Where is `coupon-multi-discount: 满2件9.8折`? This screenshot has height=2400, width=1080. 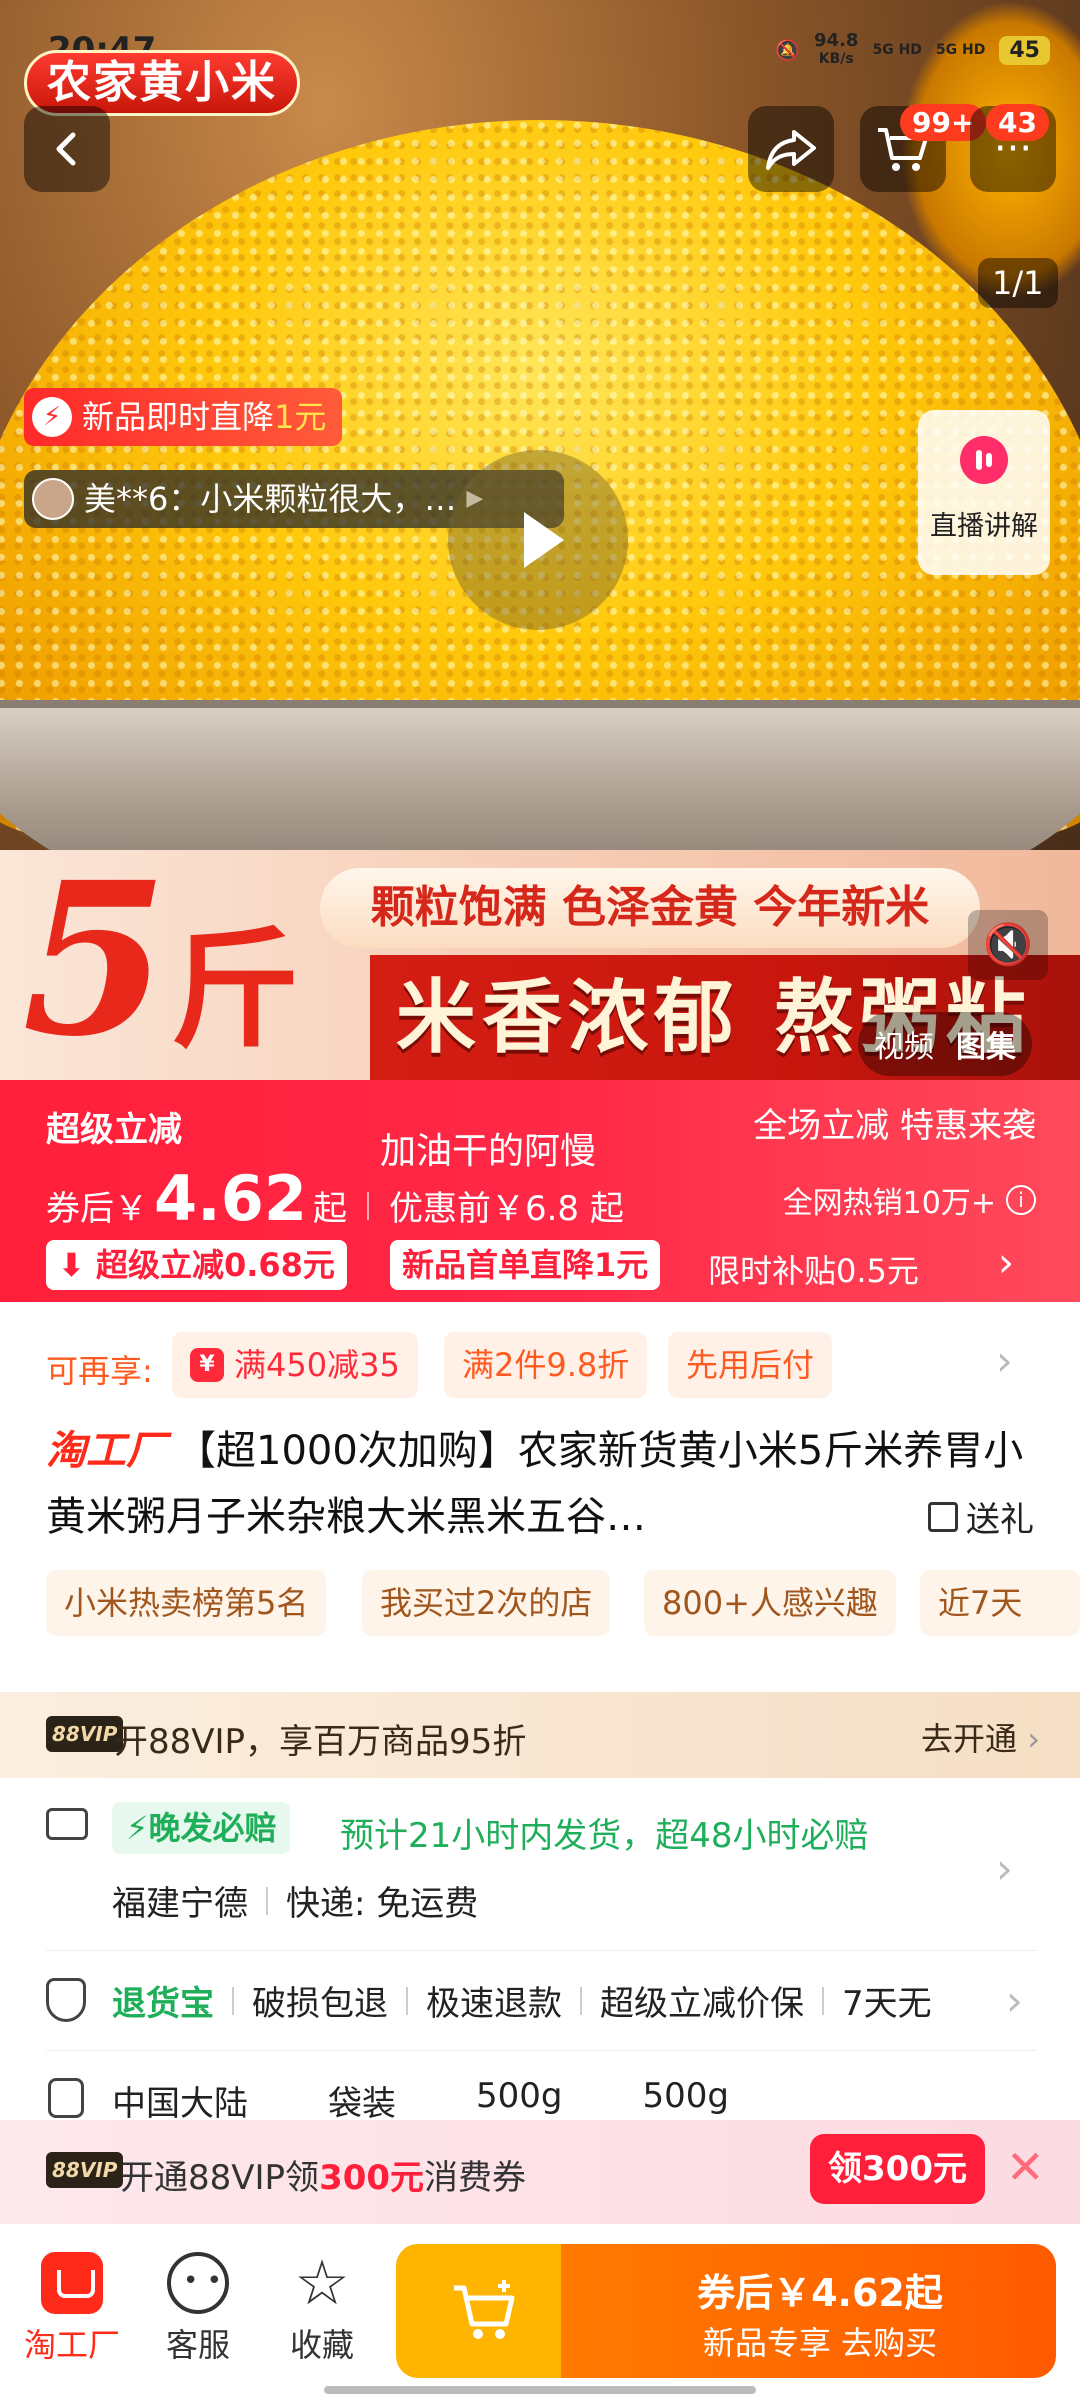
coupon-multi-discount: 满2件9.8折 is located at coordinates (546, 1365).